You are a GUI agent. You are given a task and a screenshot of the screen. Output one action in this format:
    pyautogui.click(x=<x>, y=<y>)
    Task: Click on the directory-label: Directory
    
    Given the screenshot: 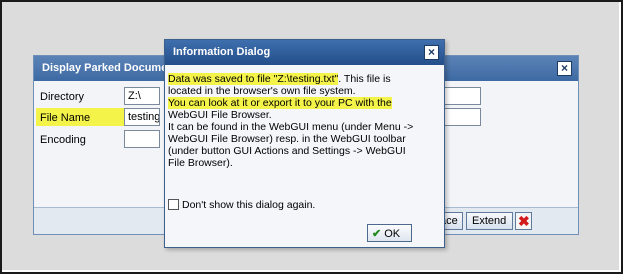 What is the action you would take?
    pyautogui.click(x=62, y=97)
    